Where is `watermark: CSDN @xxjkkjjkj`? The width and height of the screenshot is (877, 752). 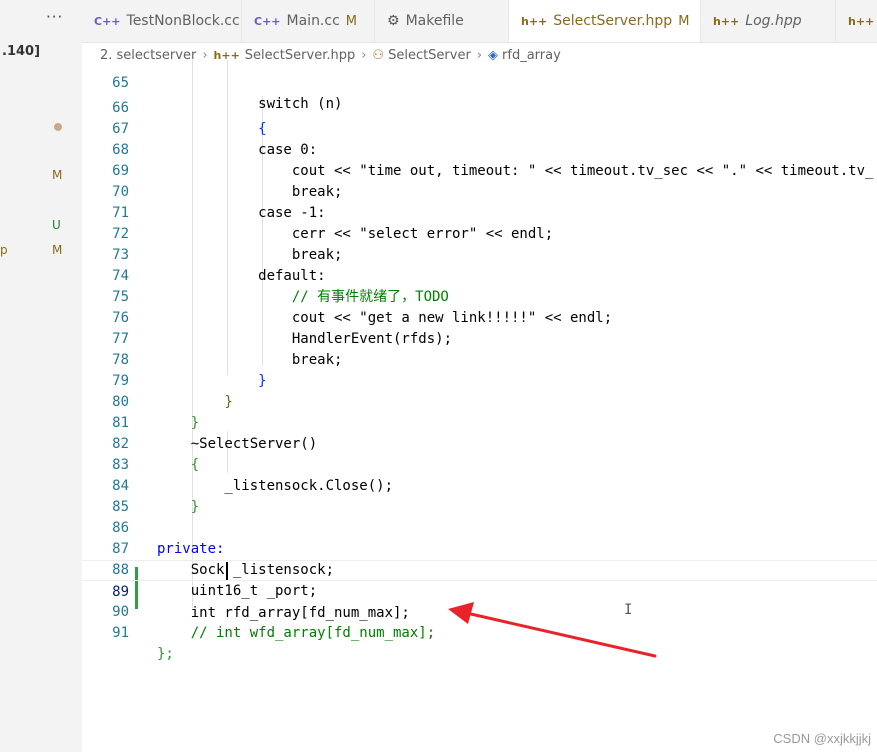 watermark: CSDN @xxjkkjjkj is located at coordinates (822, 738).